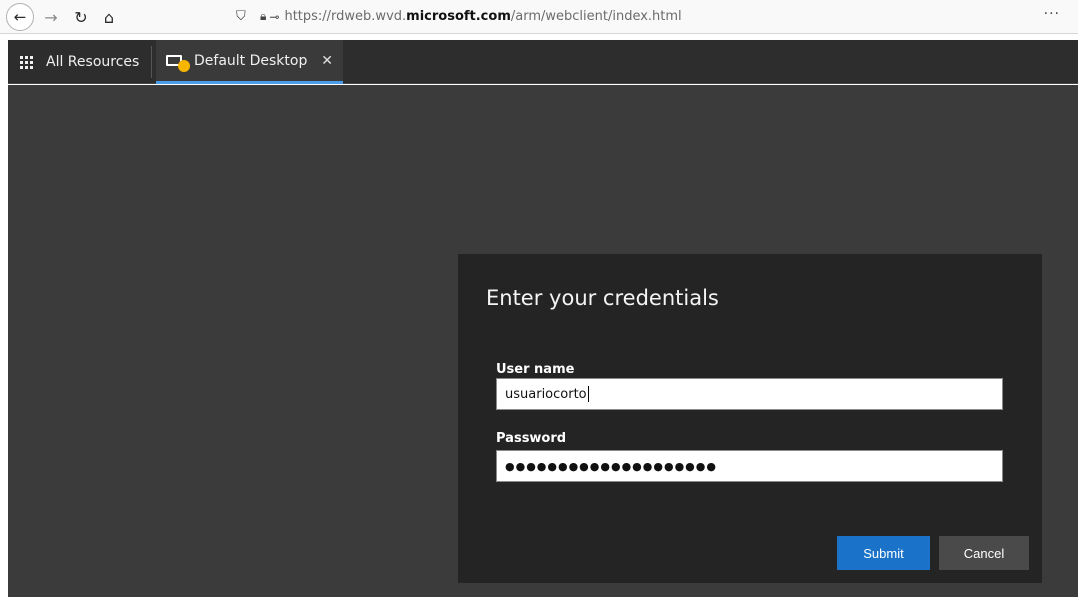  Describe the element at coordinates (602, 298) in the screenshot. I see `dialog-title: Enter your credentials` at that location.